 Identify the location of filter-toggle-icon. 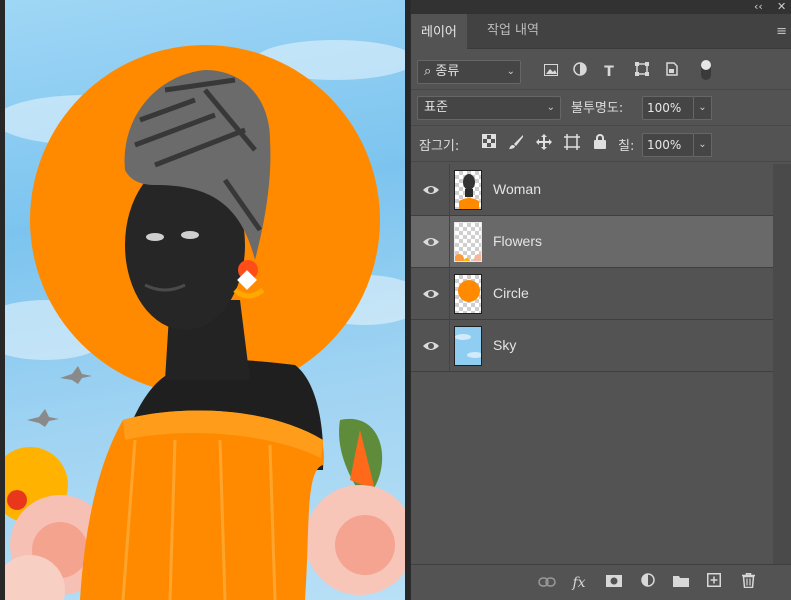
(706, 69).